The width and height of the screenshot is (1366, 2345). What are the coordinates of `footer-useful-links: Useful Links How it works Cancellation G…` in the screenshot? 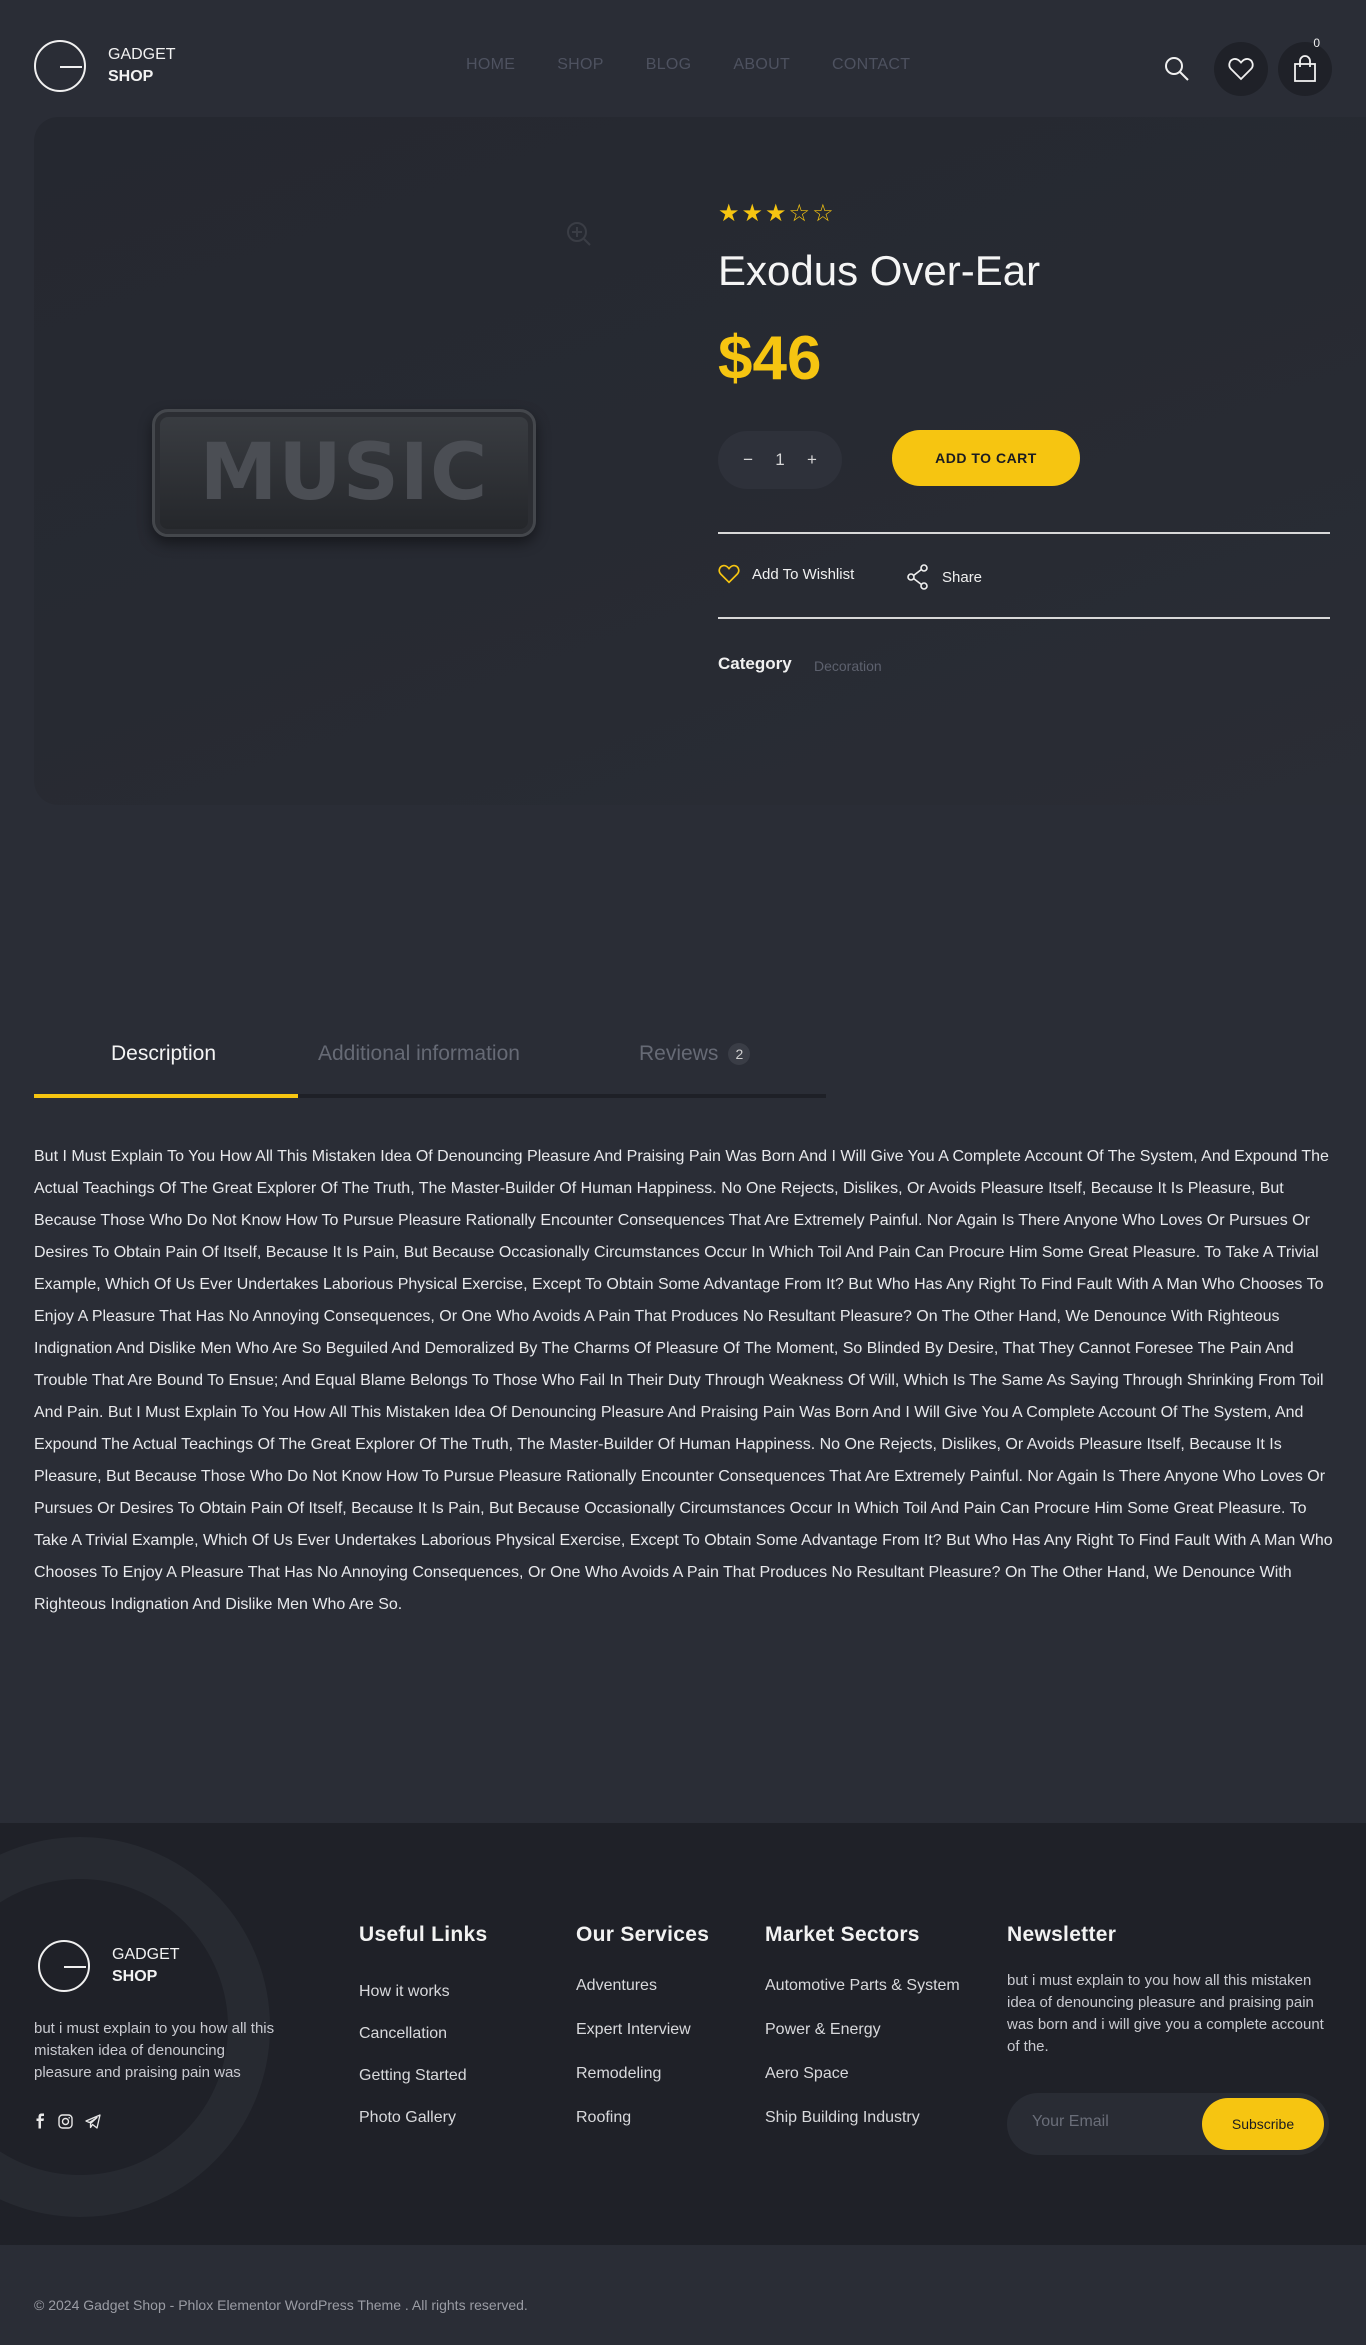 It's located at (423, 2024).